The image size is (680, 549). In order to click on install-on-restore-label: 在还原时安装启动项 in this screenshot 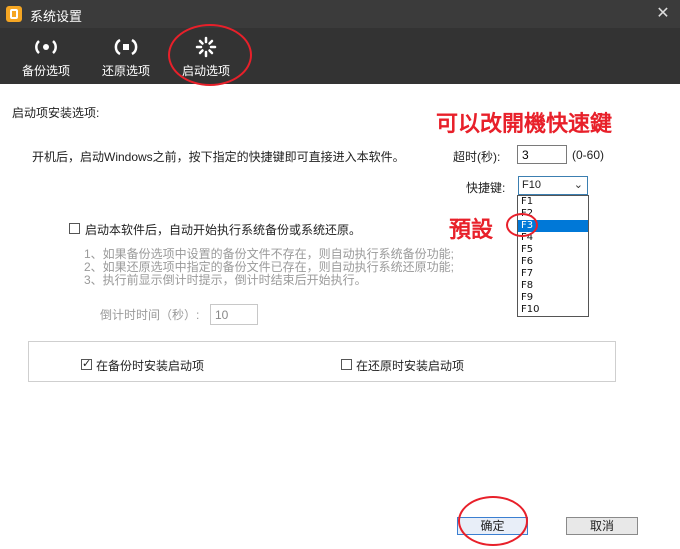, I will do `click(410, 366)`.